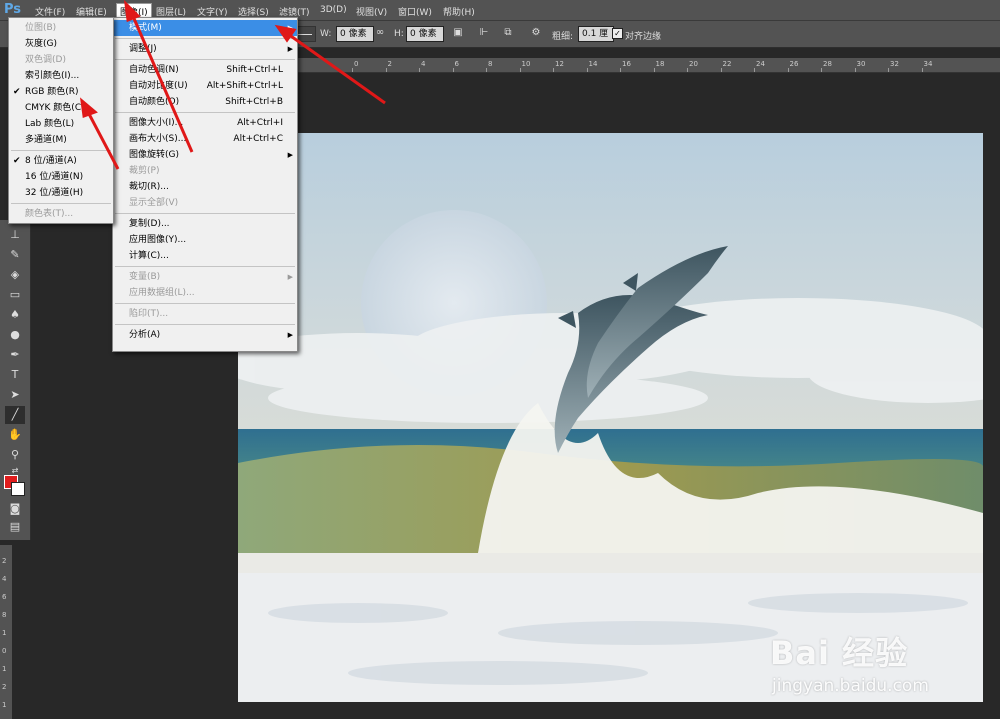 The width and height of the screenshot is (1000, 719). Describe the element at coordinates (536, 33) in the screenshot. I see `gear-icon: ⚙` at that location.